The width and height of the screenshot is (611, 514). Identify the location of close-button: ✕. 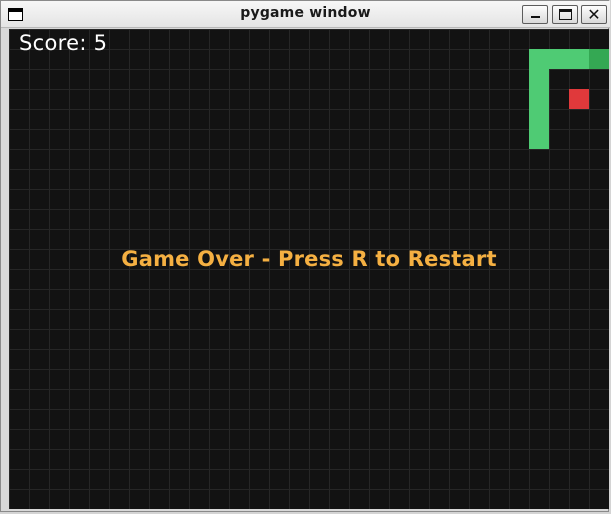
(594, 14).